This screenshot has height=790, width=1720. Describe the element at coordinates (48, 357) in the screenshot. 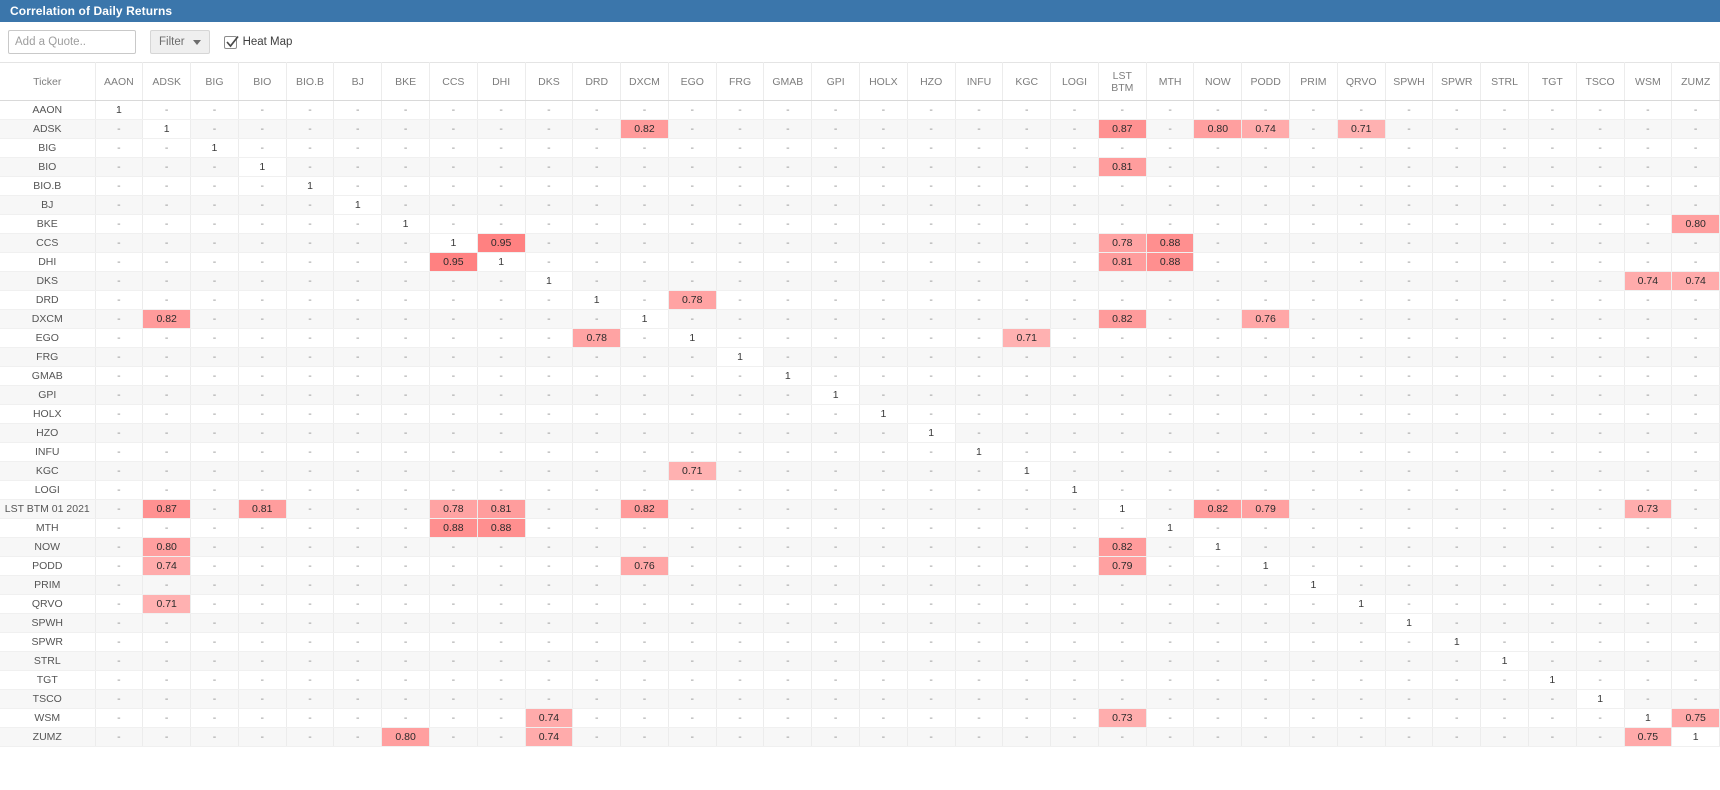

I see `row-header-frg: FRG` at that location.